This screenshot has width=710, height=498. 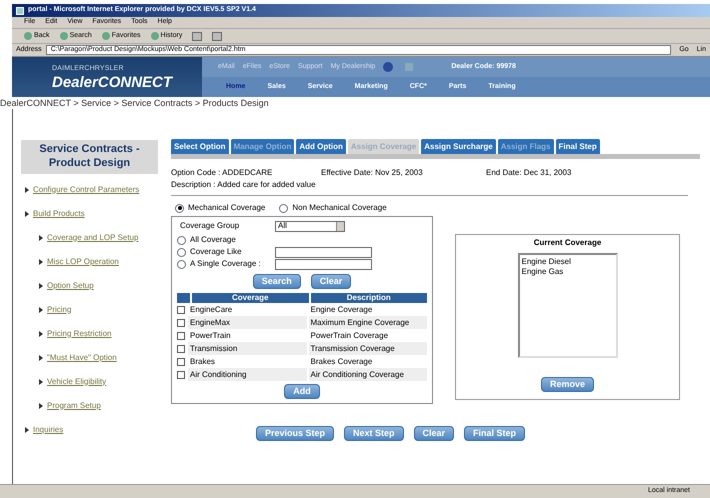 I want to click on table-cell: Transmission, so click(x=247, y=348).